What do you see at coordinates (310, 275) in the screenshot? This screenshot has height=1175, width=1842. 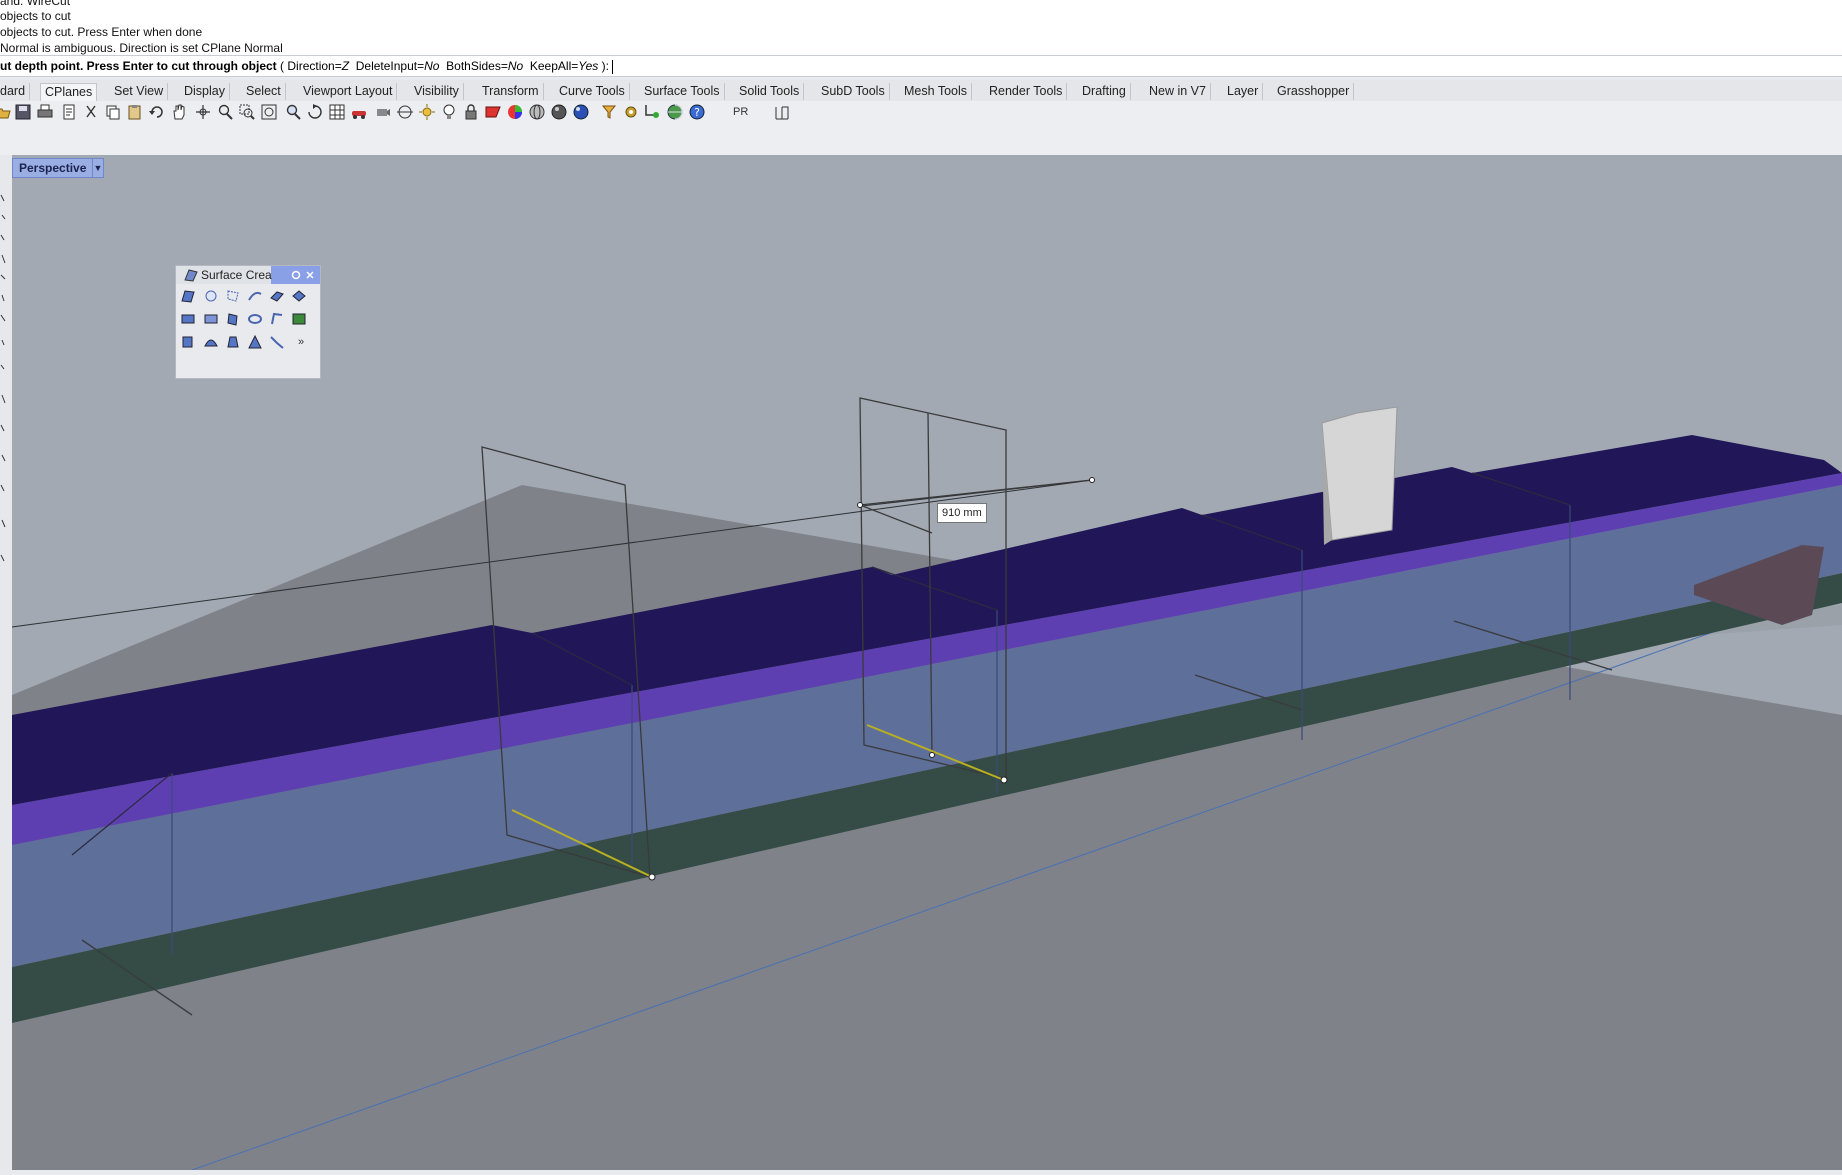 I see `close-icon` at bounding box center [310, 275].